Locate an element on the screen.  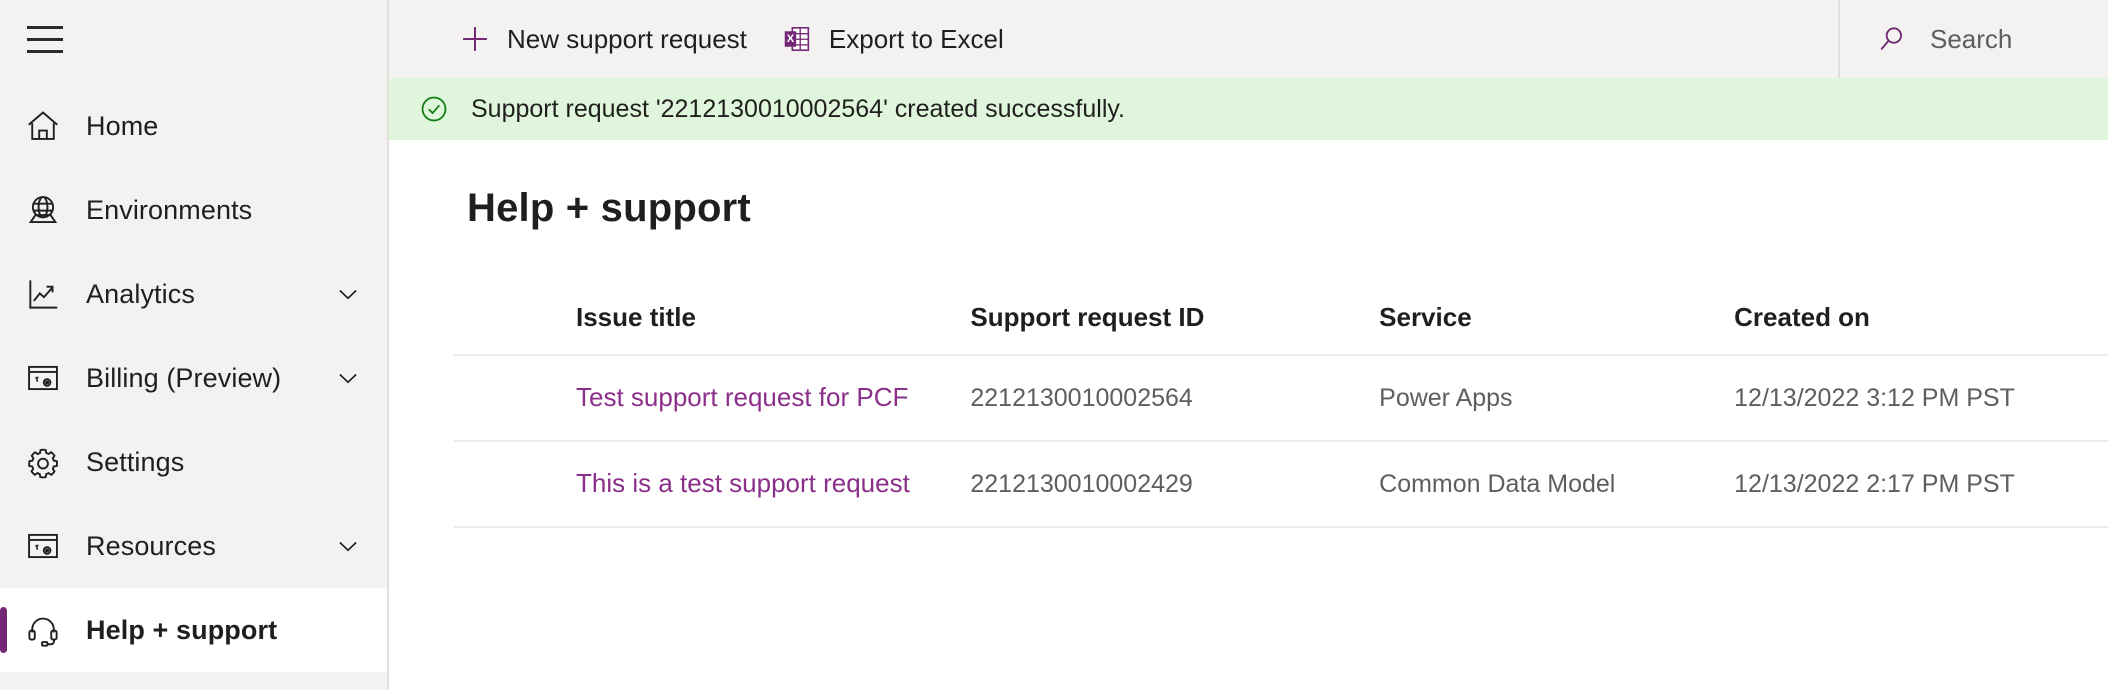
headset-icon is located at coordinates (43, 630).